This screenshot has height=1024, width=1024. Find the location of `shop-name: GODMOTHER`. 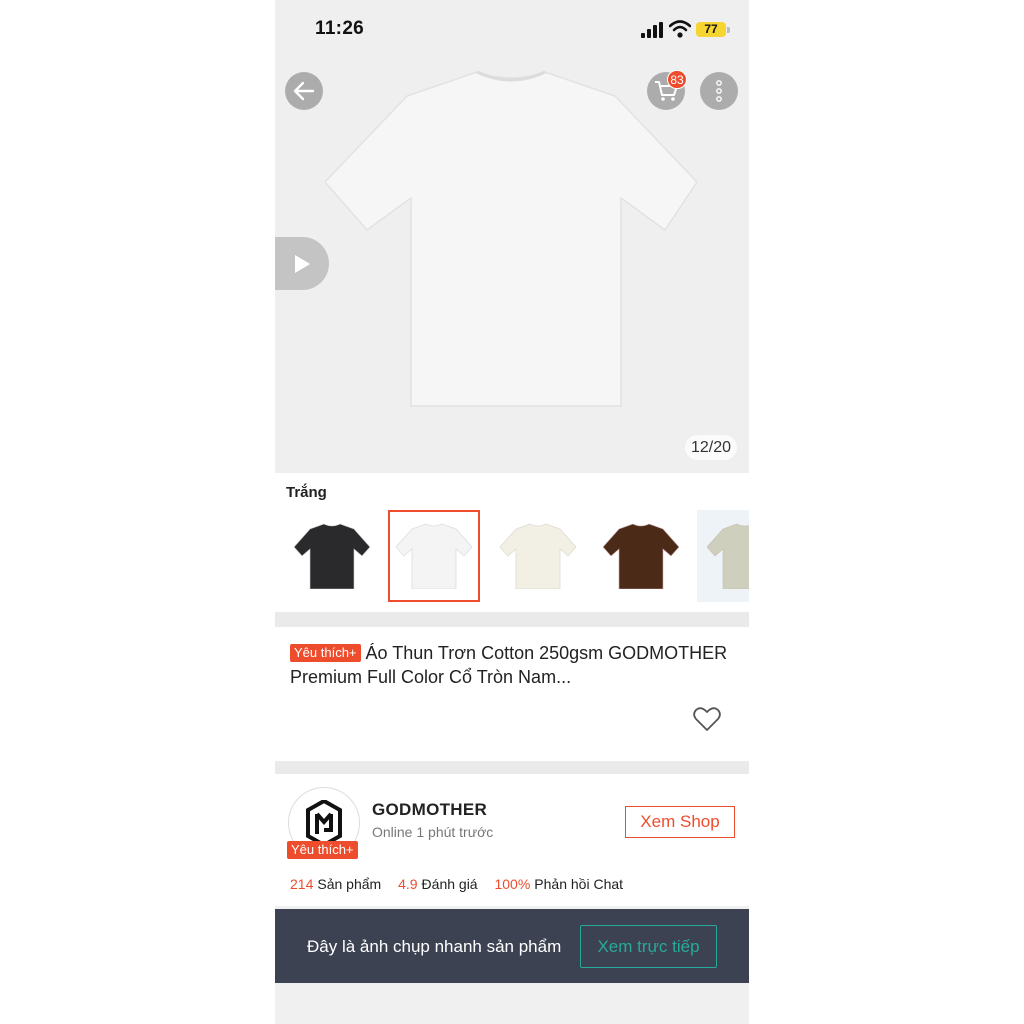

shop-name: GODMOTHER is located at coordinates (429, 810).